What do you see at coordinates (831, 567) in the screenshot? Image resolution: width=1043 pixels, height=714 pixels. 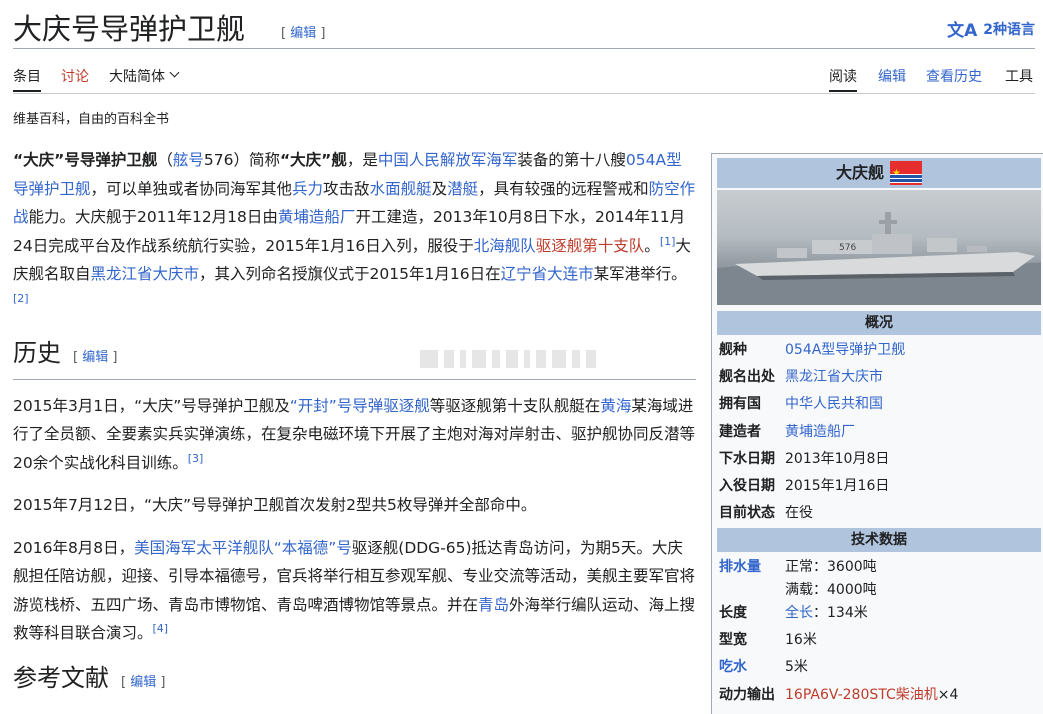 I see `displacement-normal: 正常：3600吨` at bounding box center [831, 567].